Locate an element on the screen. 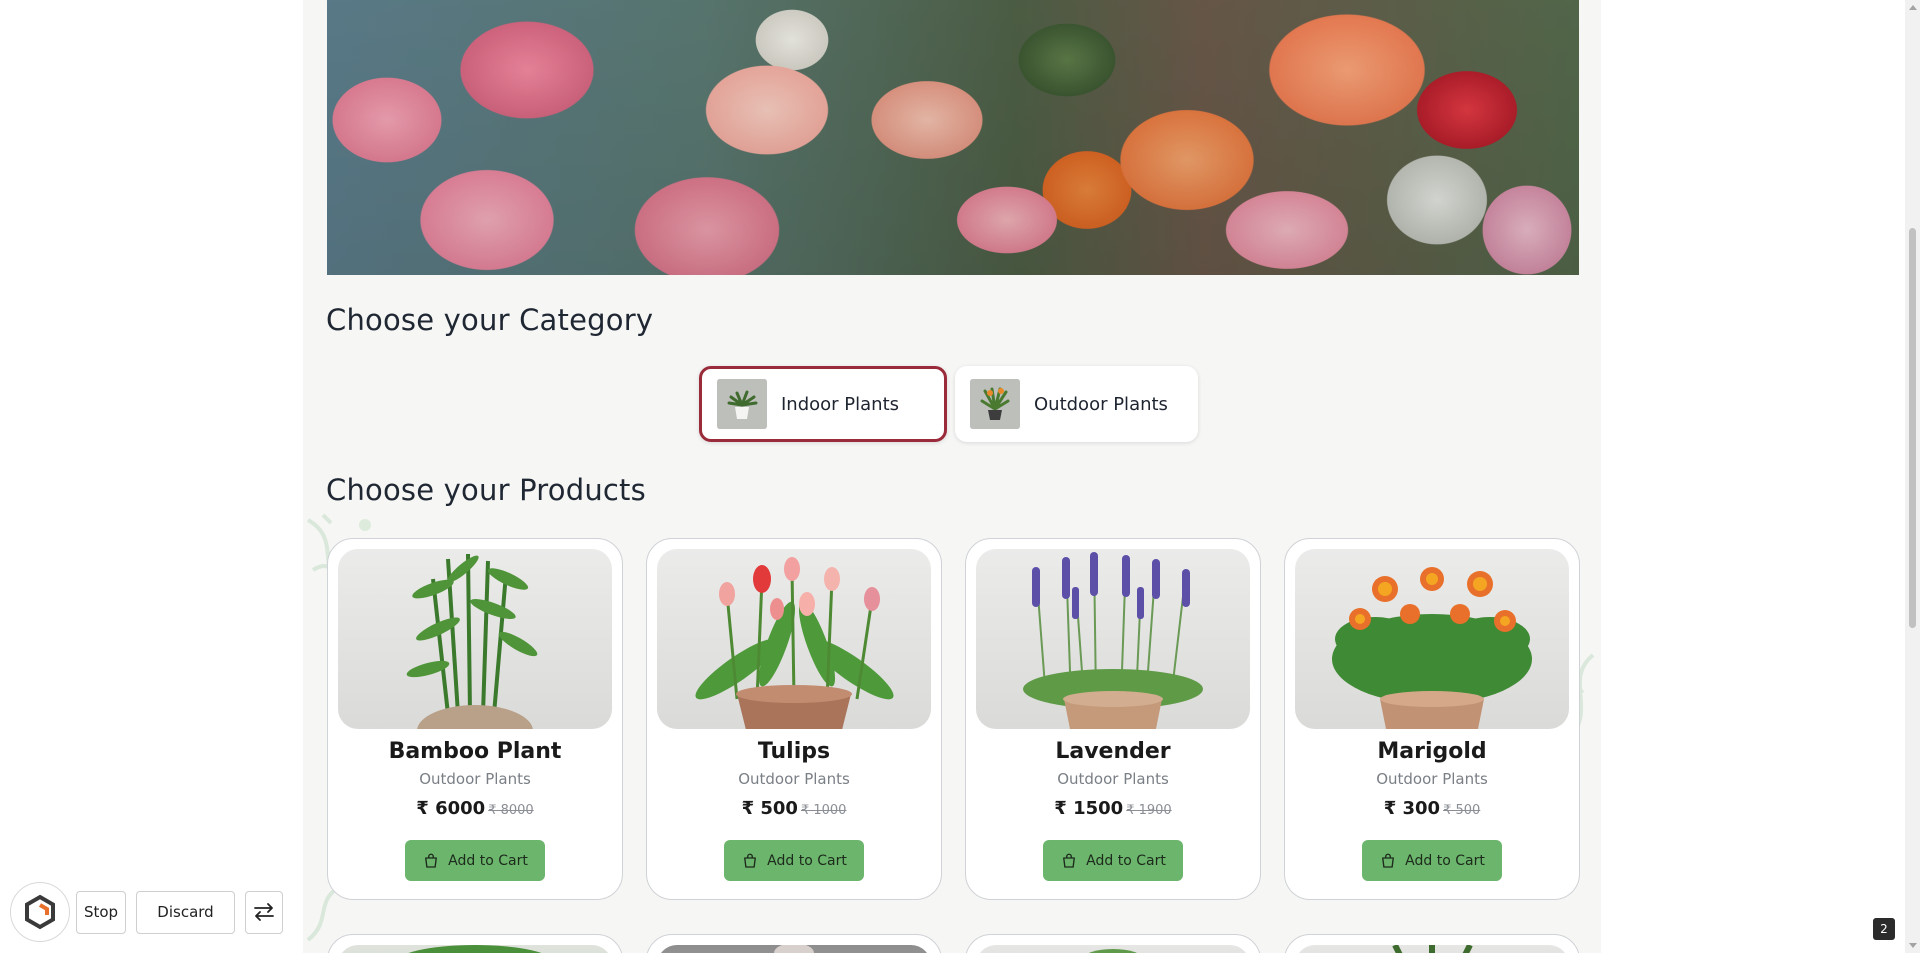  page-scrollbar is located at coordinates (1912, 476).